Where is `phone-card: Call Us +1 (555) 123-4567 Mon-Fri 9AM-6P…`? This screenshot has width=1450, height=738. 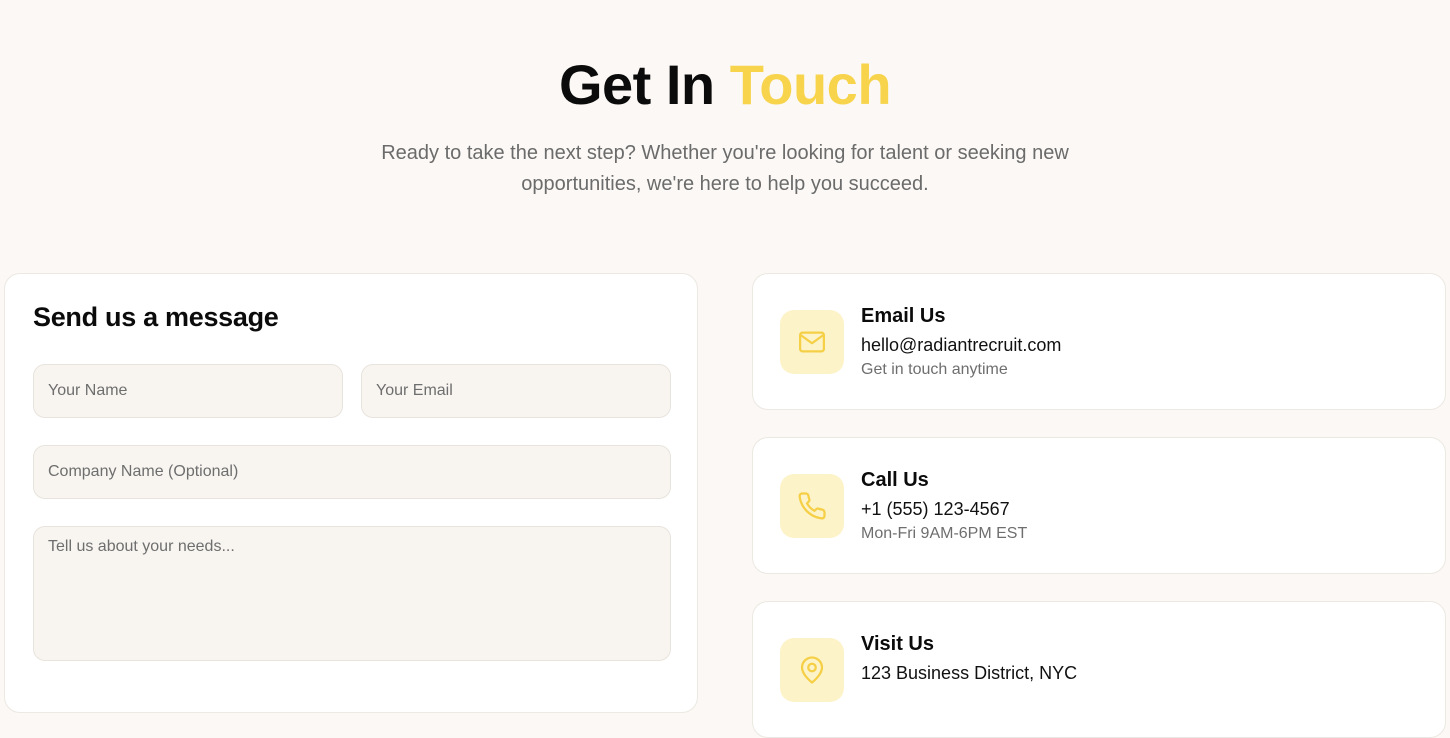
phone-card: Call Us +1 (555) 123-4567 Mon-Fri 9AM-6P… is located at coordinates (1099, 505).